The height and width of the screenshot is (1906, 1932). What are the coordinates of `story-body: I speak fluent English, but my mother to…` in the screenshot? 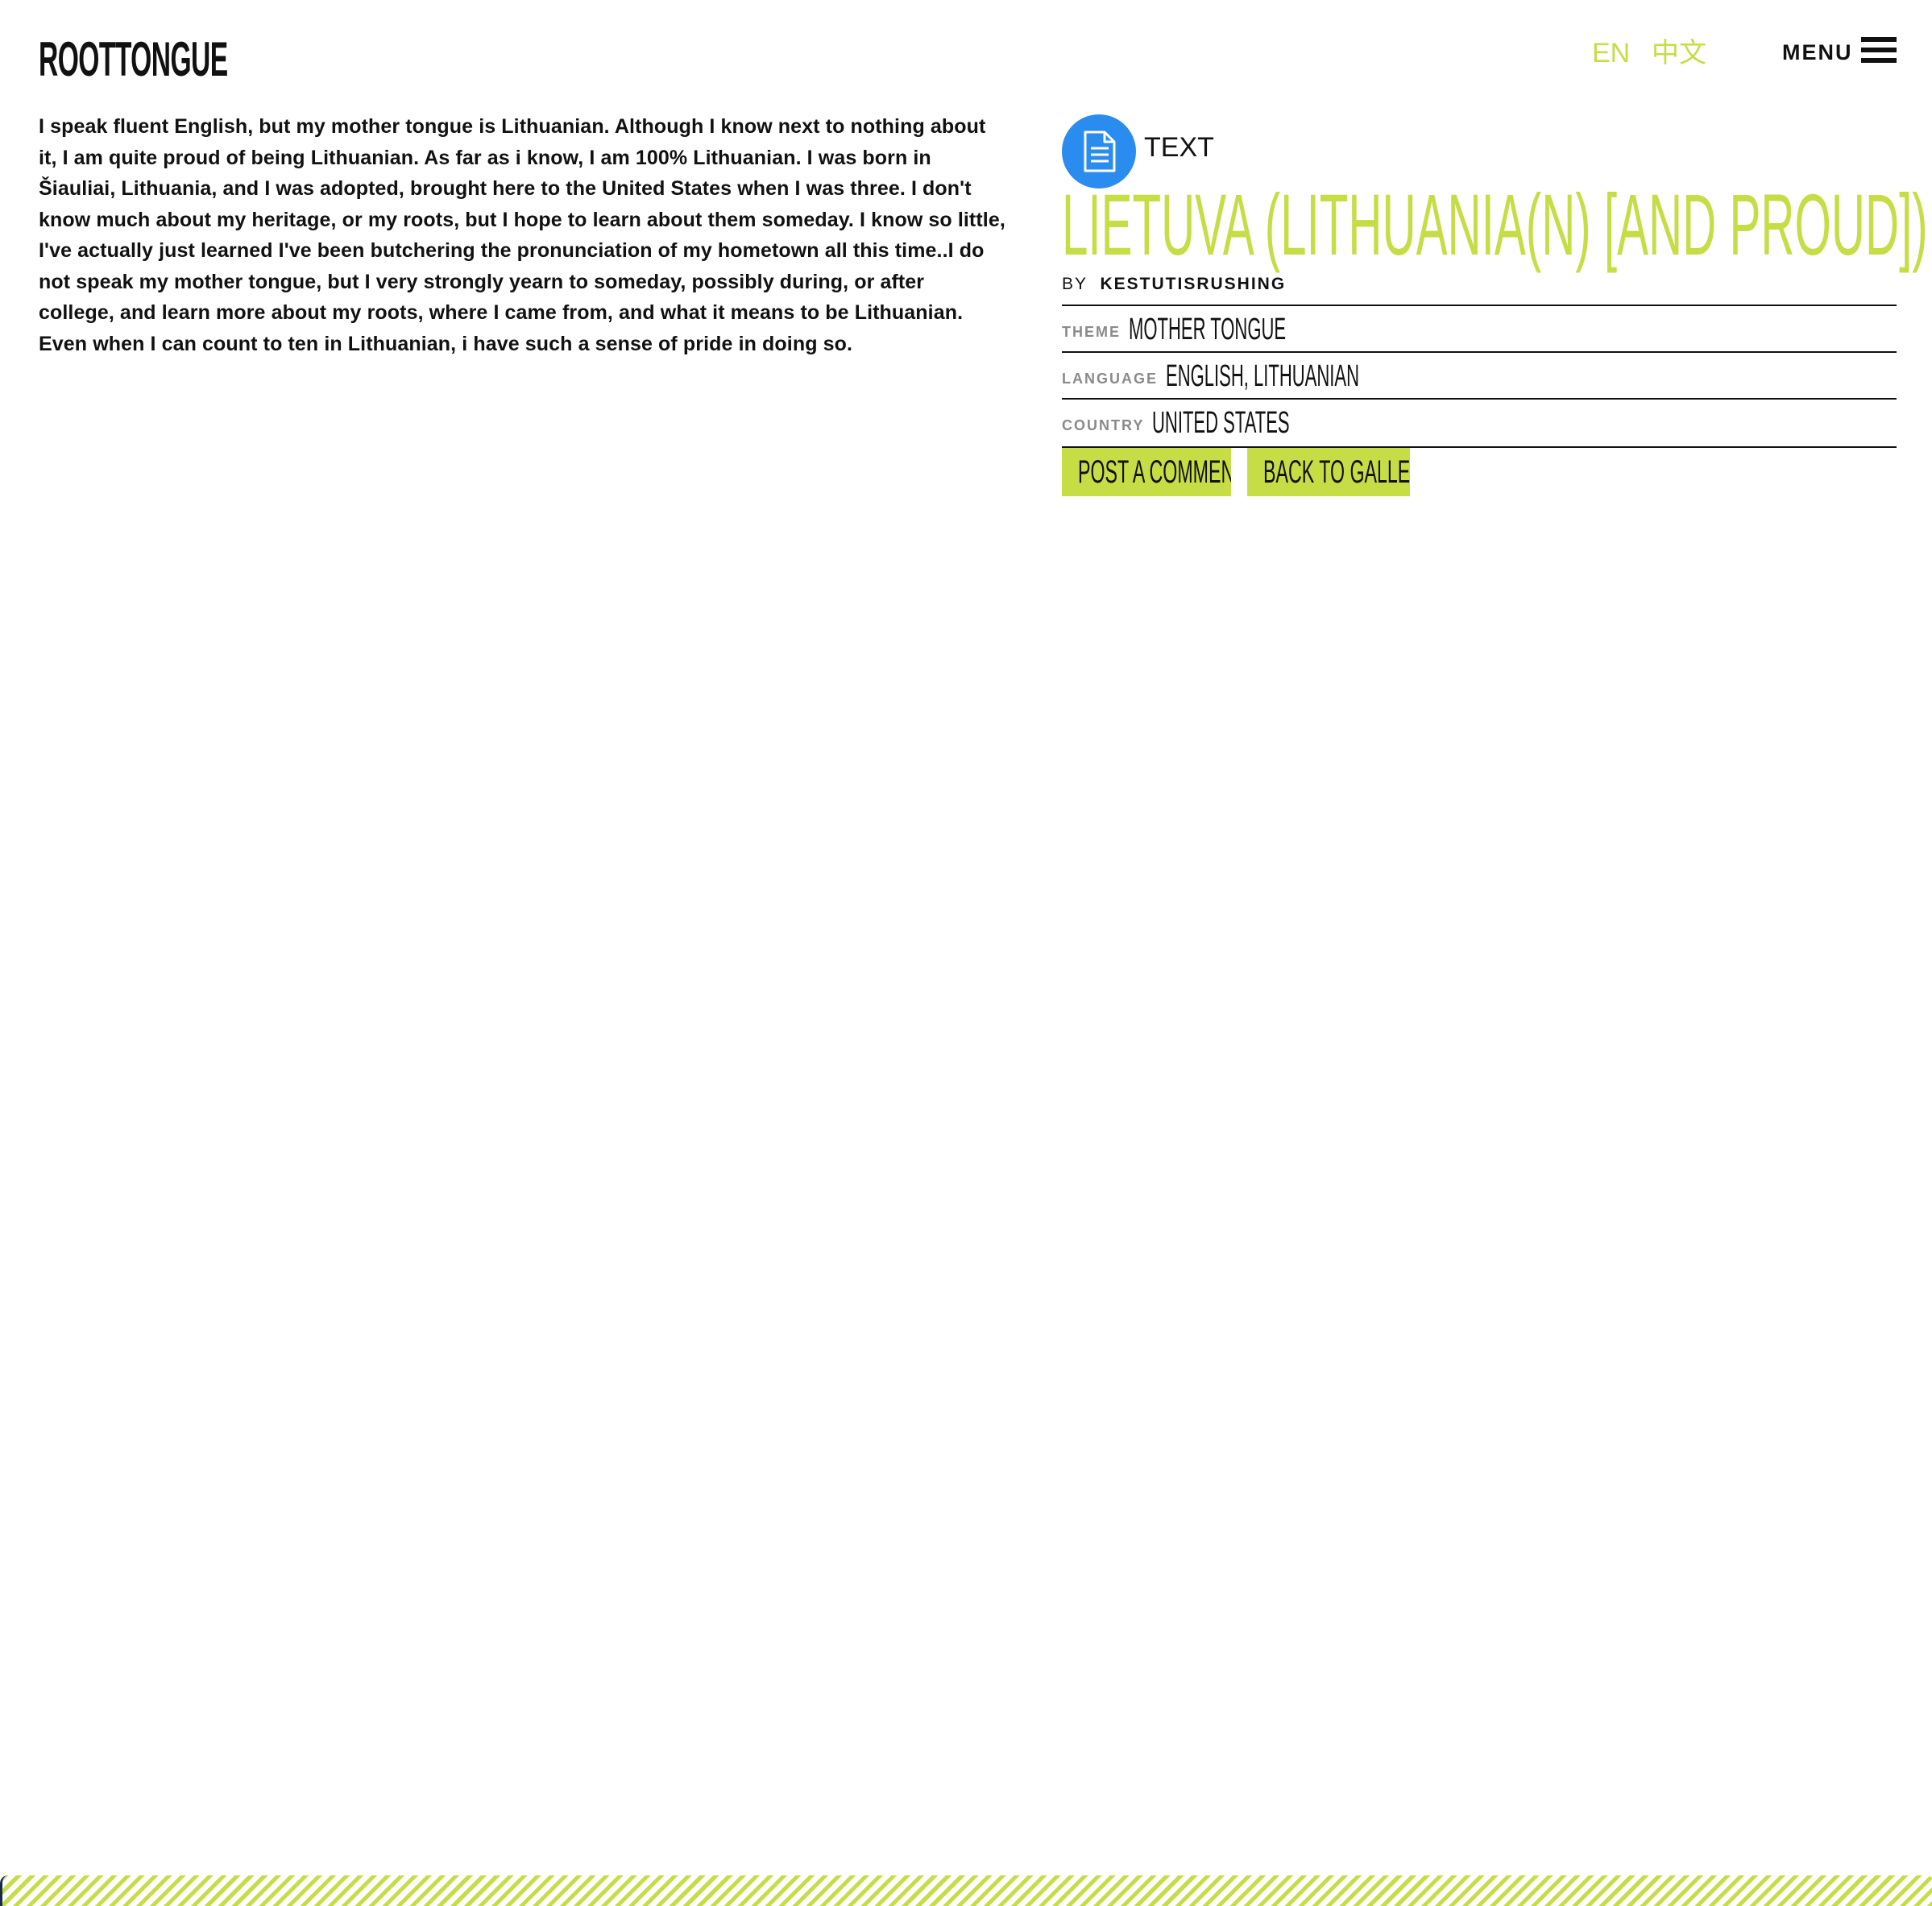 It's located at (522, 235).